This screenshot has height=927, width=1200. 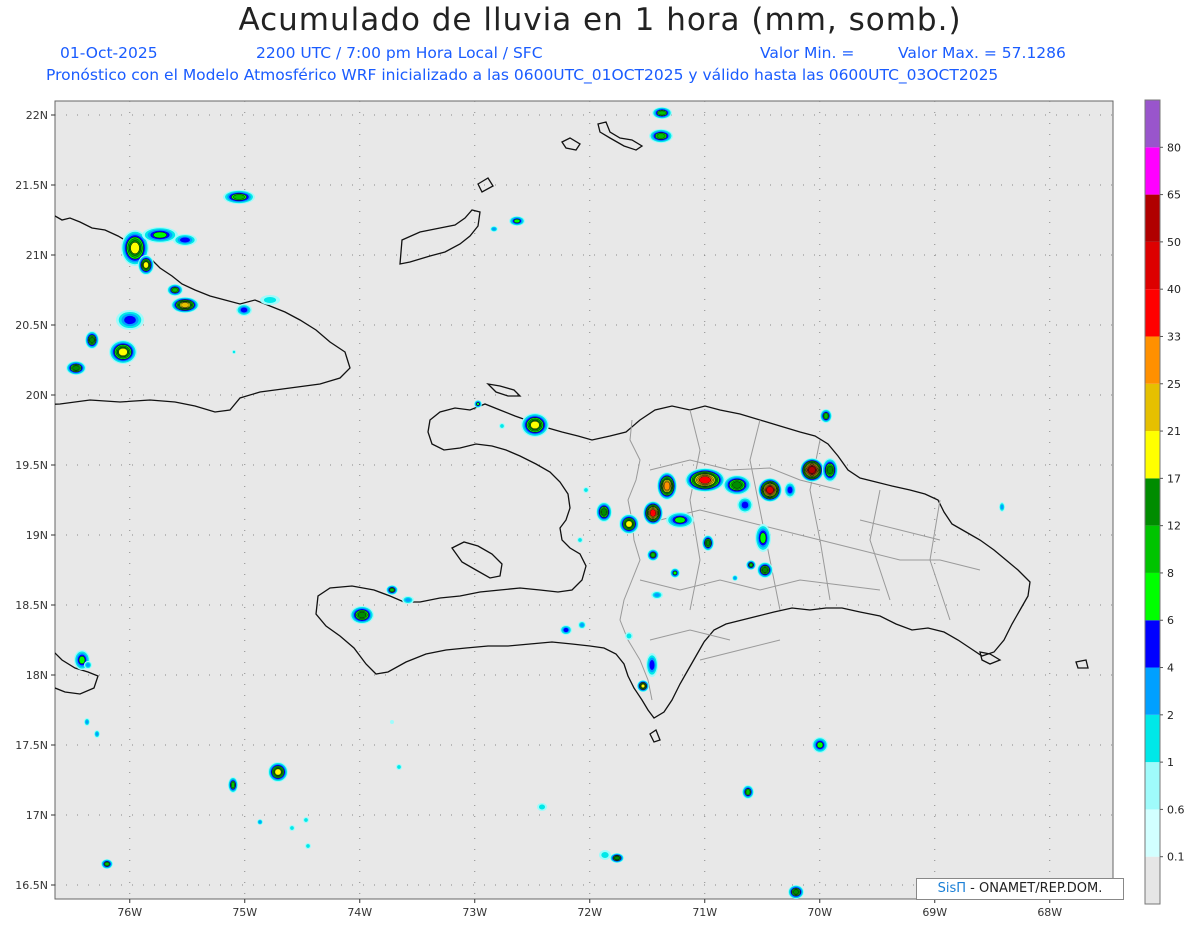 I want to click on colorbar-label: 50, so click(x=1174, y=242).